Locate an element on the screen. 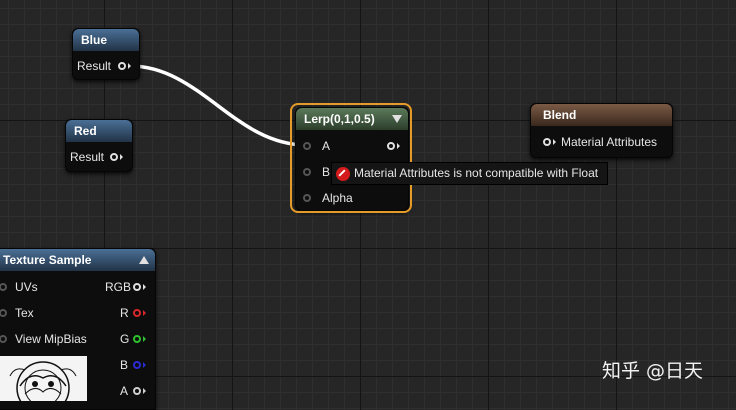  blend-material-attributes-pin is located at coordinates (547, 142).